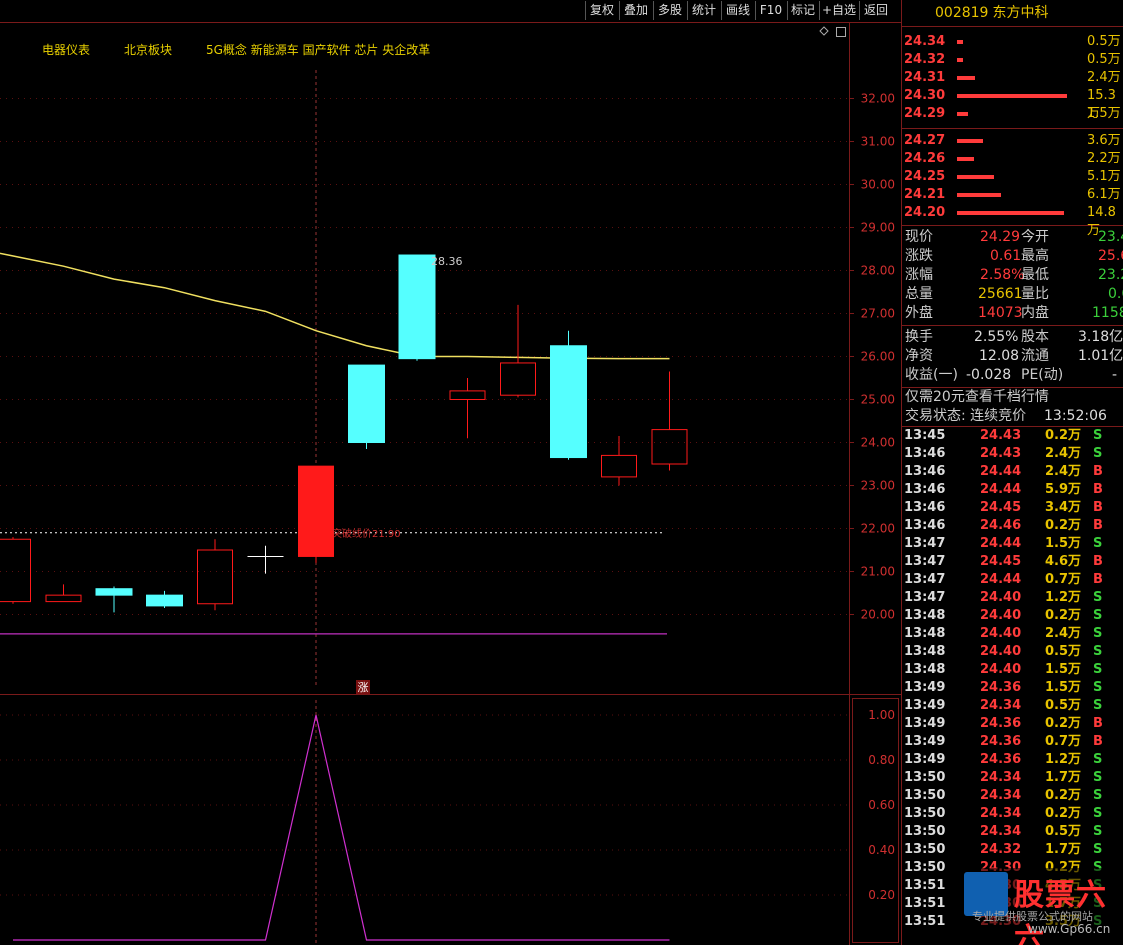  I want to click on tick-row: 13:47 24.44 0.7万 B, so click(1012, 580).